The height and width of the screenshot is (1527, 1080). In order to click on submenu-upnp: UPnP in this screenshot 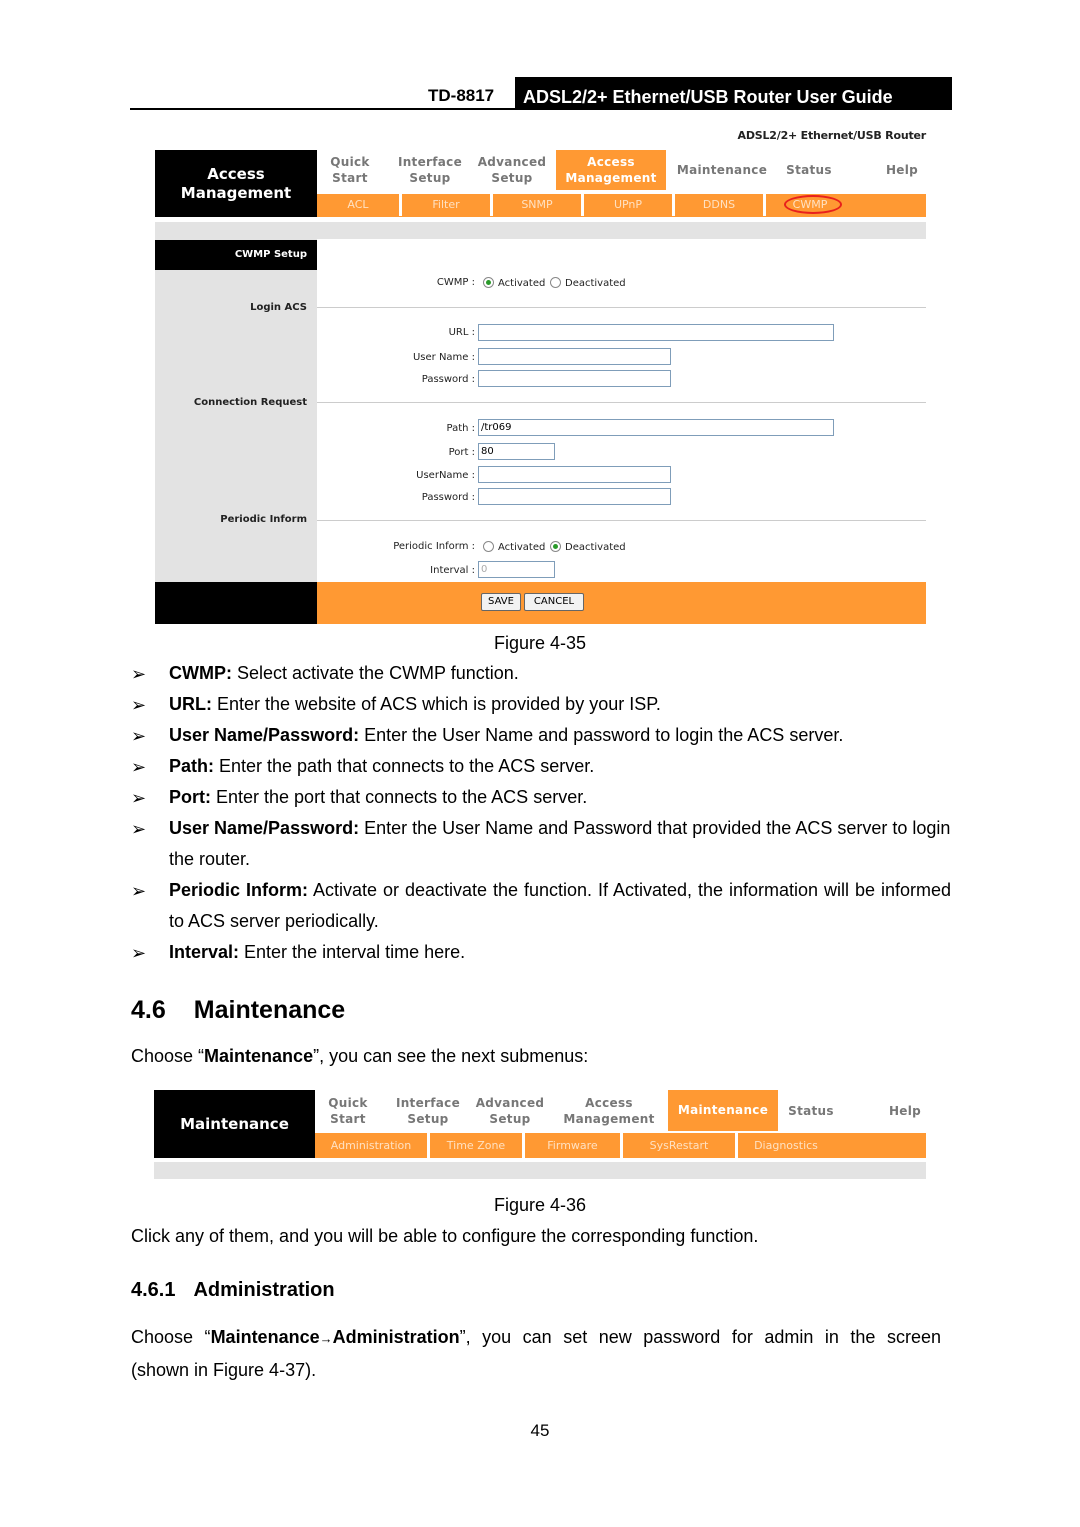, I will do `click(628, 205)`.